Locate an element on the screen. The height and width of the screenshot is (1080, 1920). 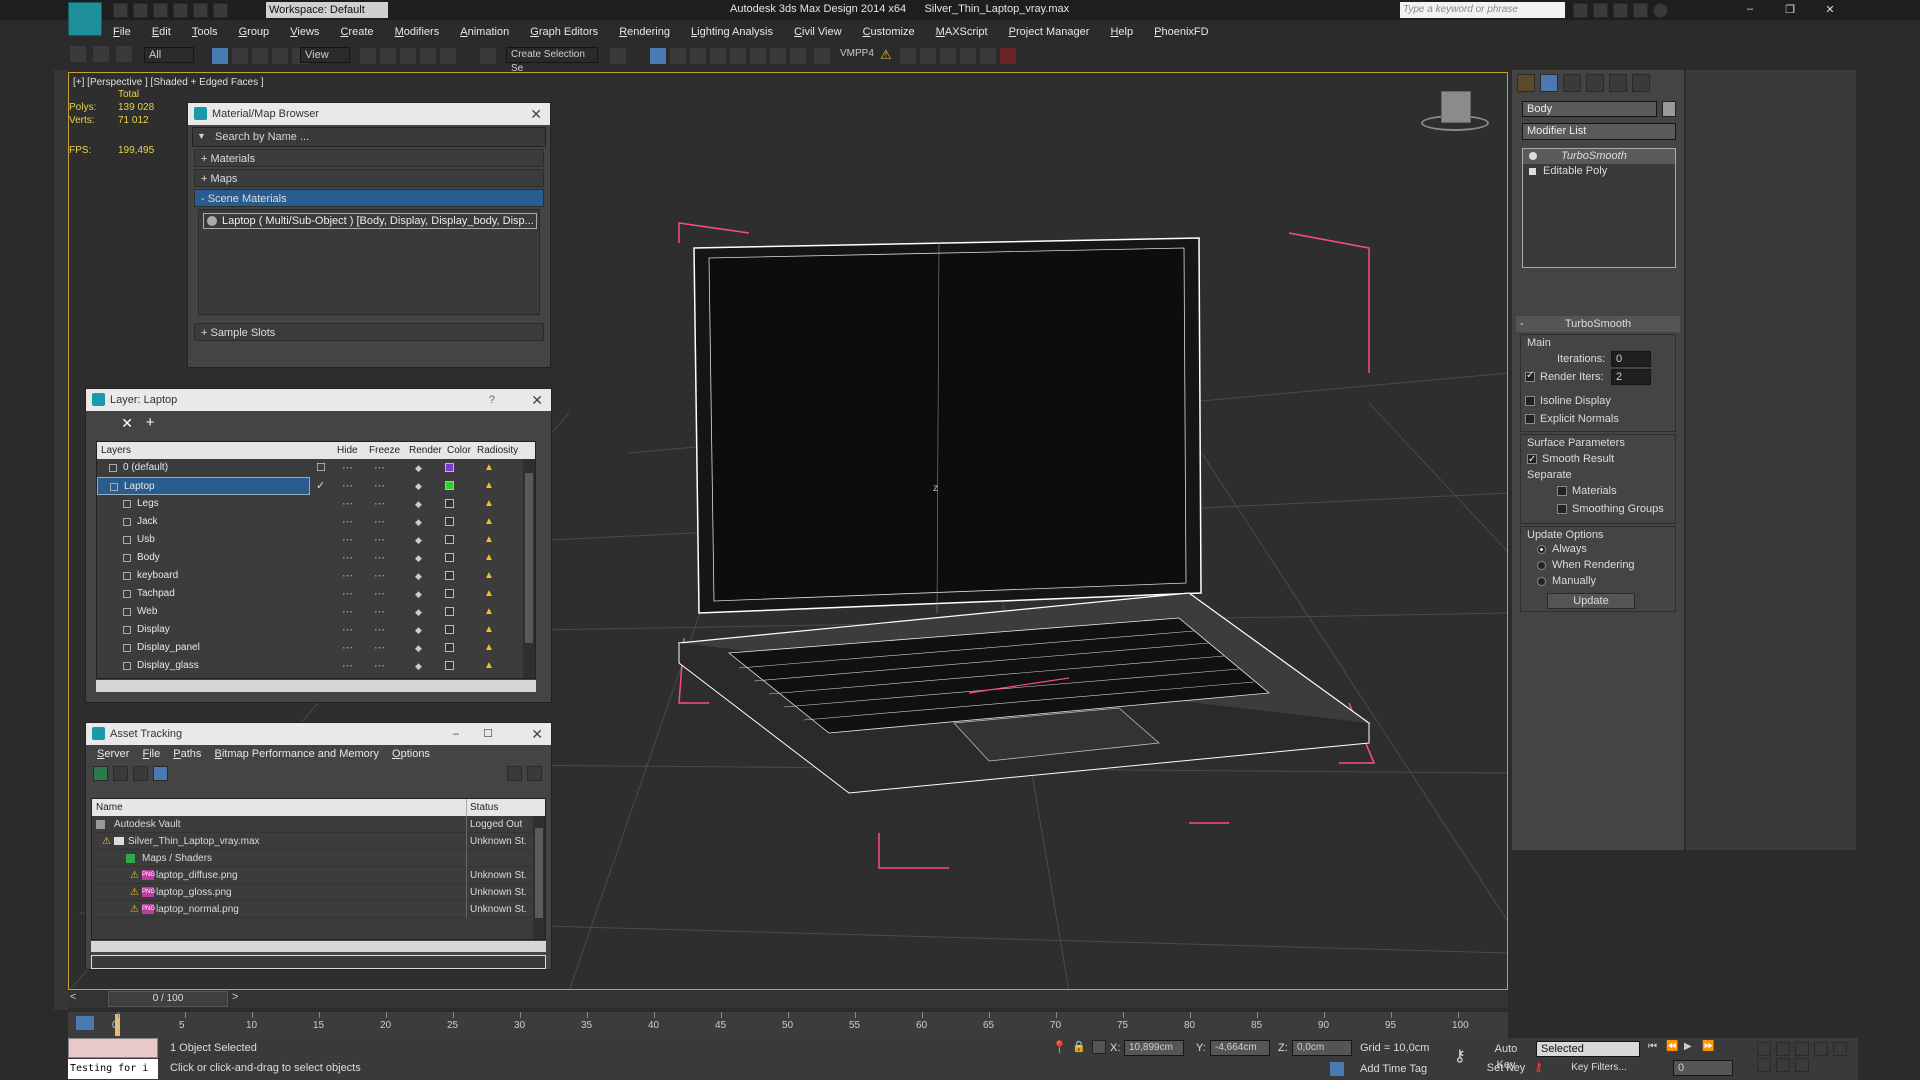
phoenix-preview-icon is located at coordinates (988, 56).